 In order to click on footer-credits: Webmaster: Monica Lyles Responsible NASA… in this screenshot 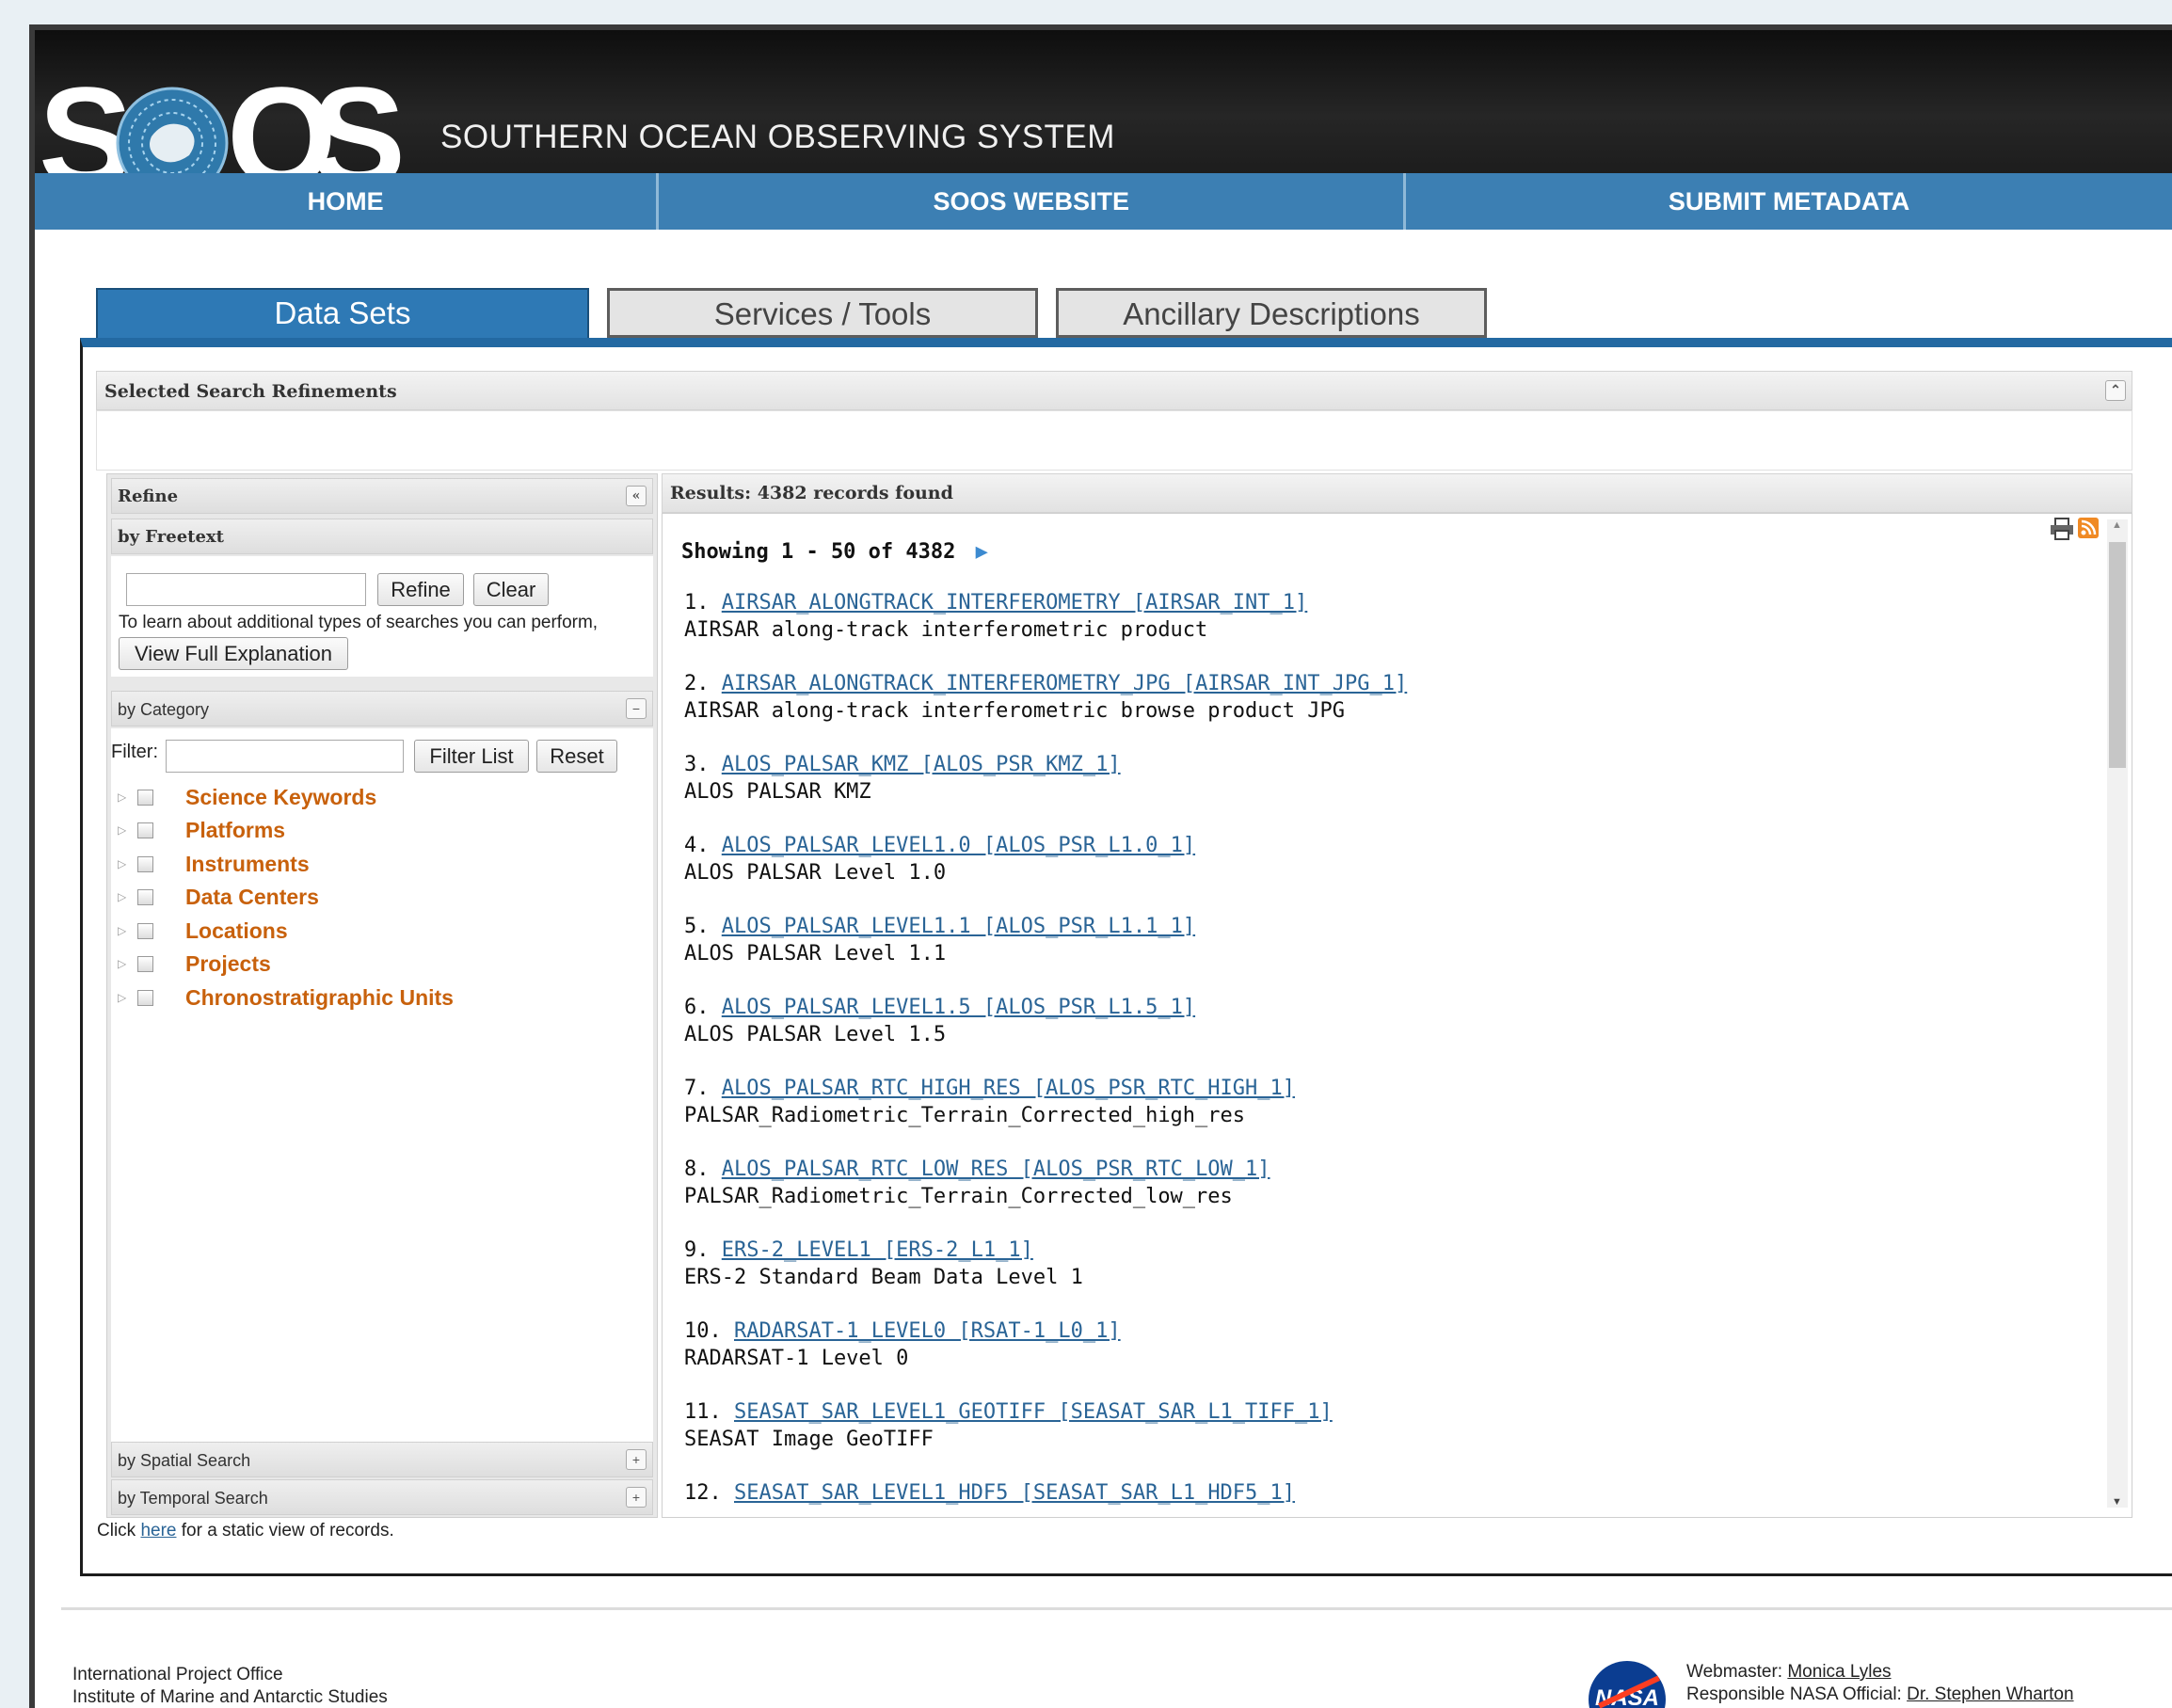, I will do `click(1880, 1683)`.